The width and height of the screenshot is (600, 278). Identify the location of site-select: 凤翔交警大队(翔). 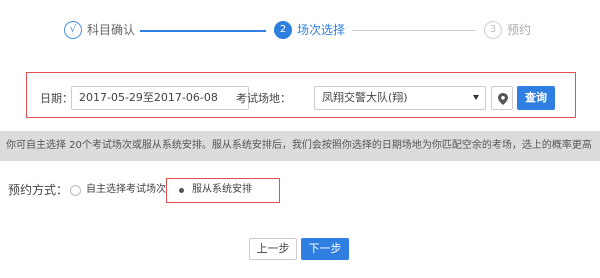
(400, 98).